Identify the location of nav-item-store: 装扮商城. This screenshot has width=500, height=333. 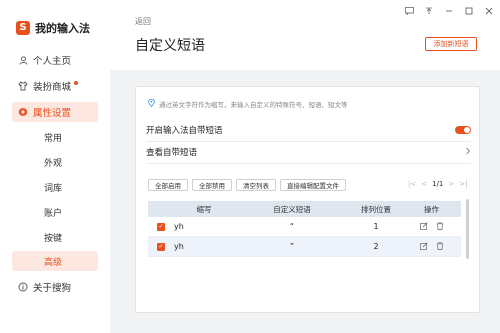
(55, 86).